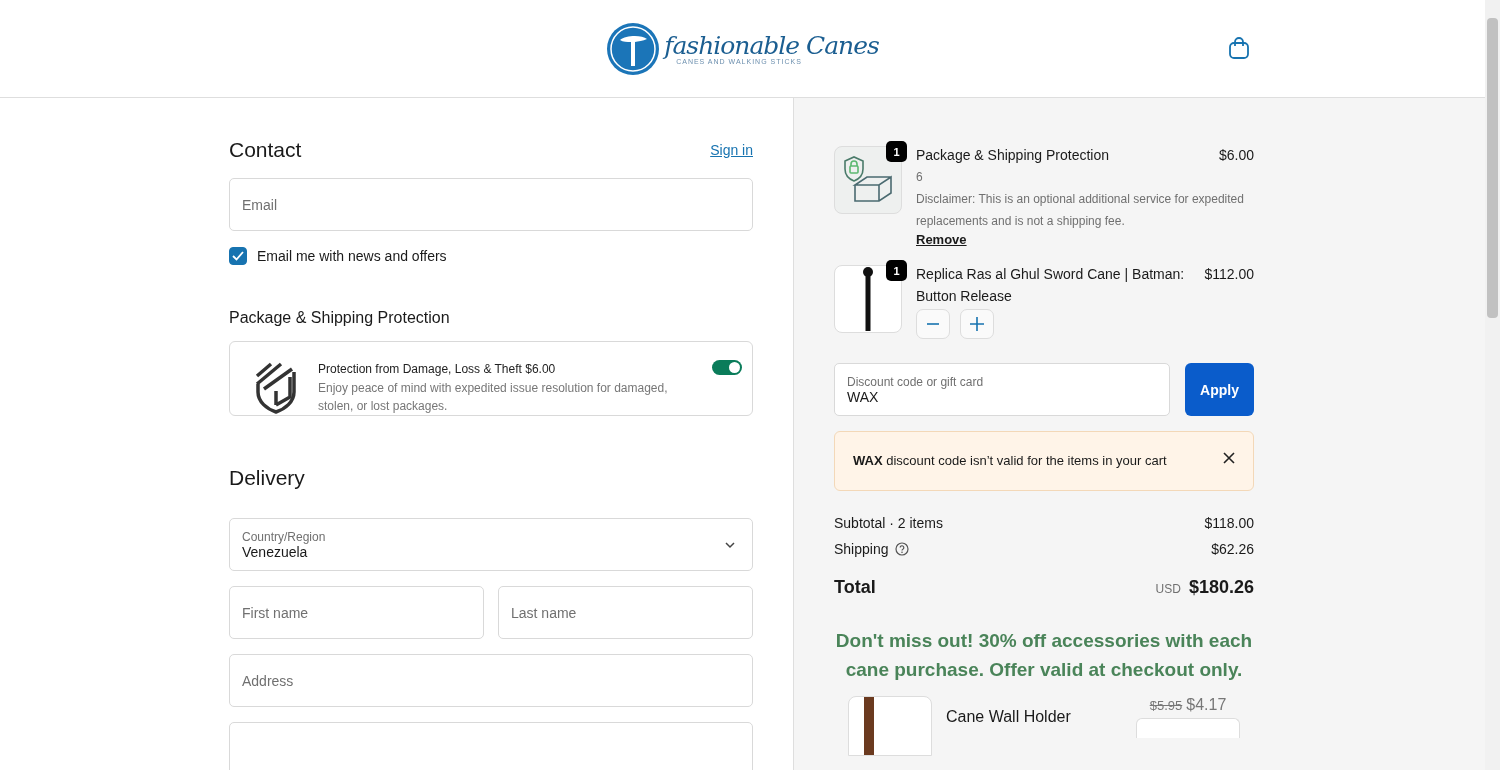 The width and height of the screenshot is (1500, 770). I want to click on plus-icon, so click(977, 324).